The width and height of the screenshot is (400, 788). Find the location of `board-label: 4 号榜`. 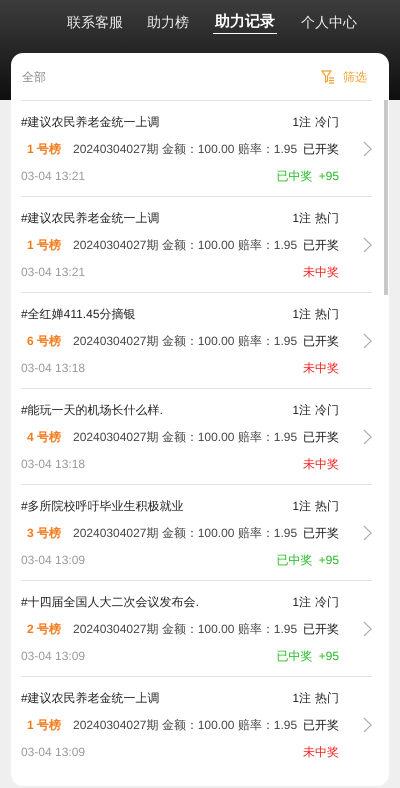

board-label: 4 号榜 is located at coordinates (44, 437).